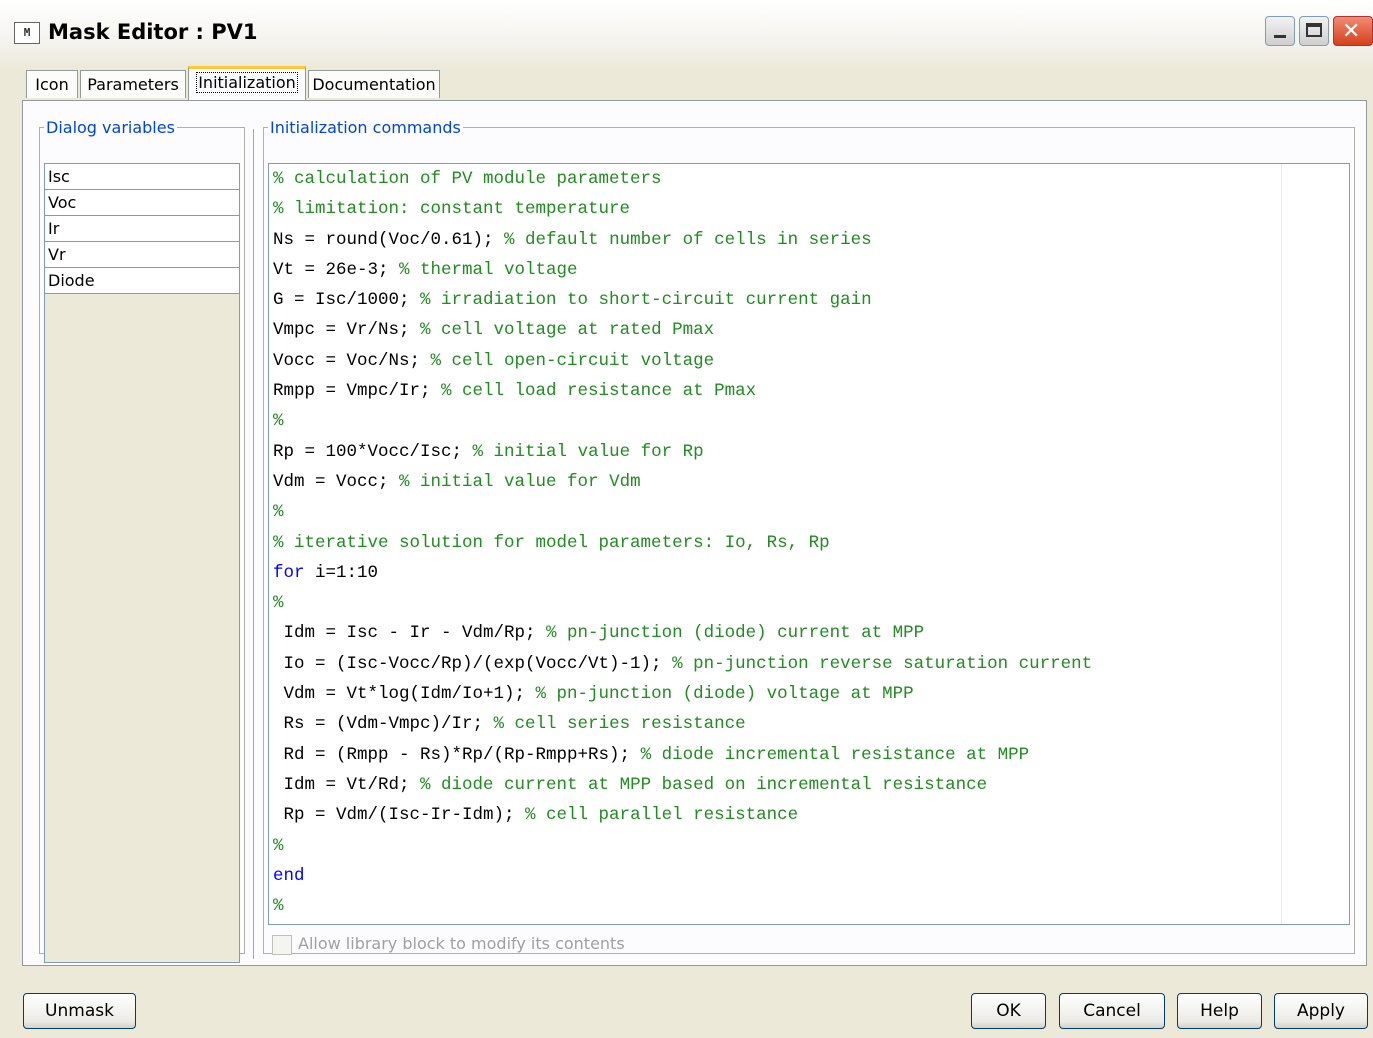 Image resolution: width=1373 pixels, height=1038 pixels. I want to click on close-icon: ✕, so click(1351, 31).